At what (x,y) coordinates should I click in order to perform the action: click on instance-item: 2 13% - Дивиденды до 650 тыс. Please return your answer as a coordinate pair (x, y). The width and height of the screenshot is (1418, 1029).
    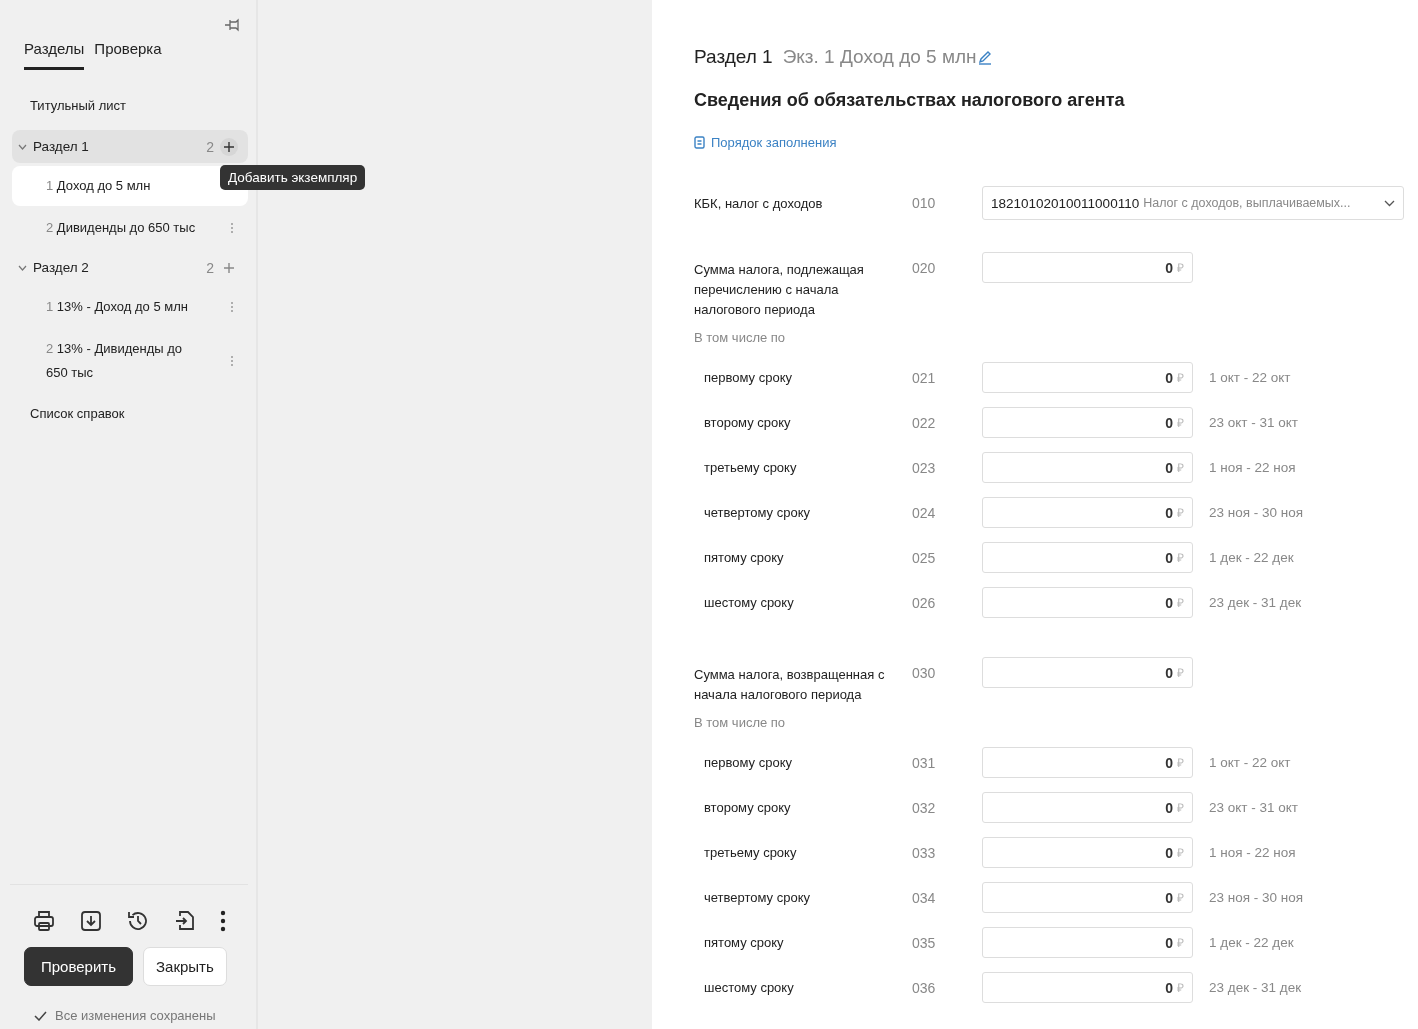
    Looking at the image, I should click on (130, 361).